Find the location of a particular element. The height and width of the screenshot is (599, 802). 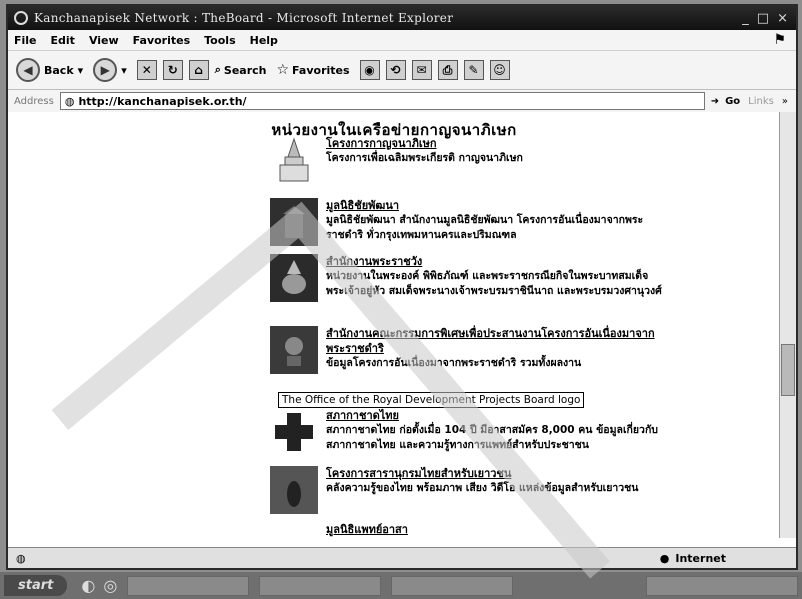

edit-icon: ✎ is located at coordinates (473, 70).